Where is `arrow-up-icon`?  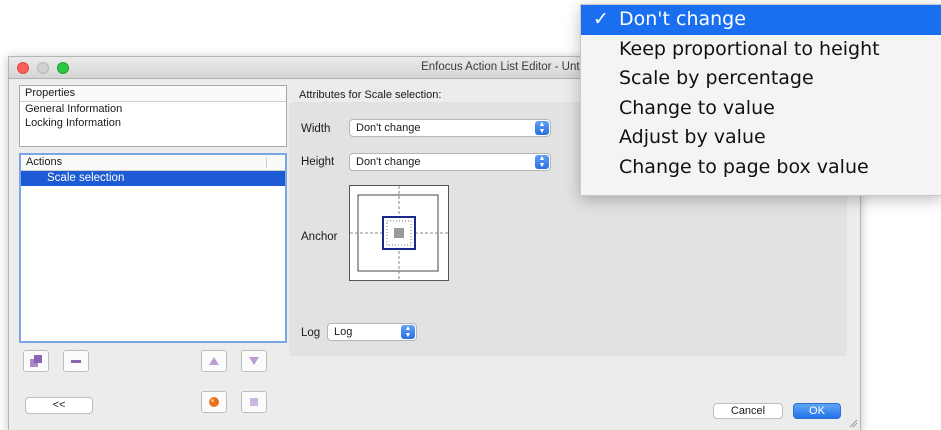
arrow-up-icon is located at coordinates (214, 361).